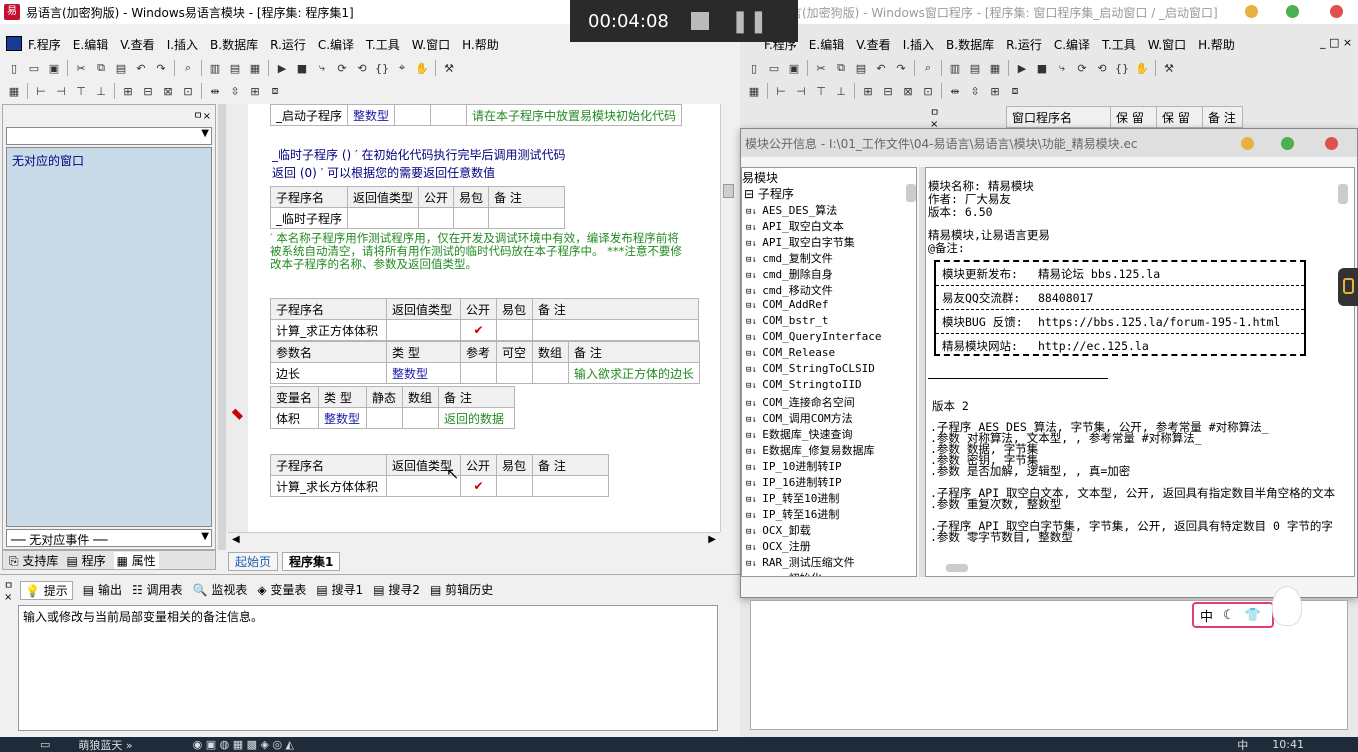 This screenshot has width=1358, height=752. I want to click on tray-ime: 中, so click(1242, 744).